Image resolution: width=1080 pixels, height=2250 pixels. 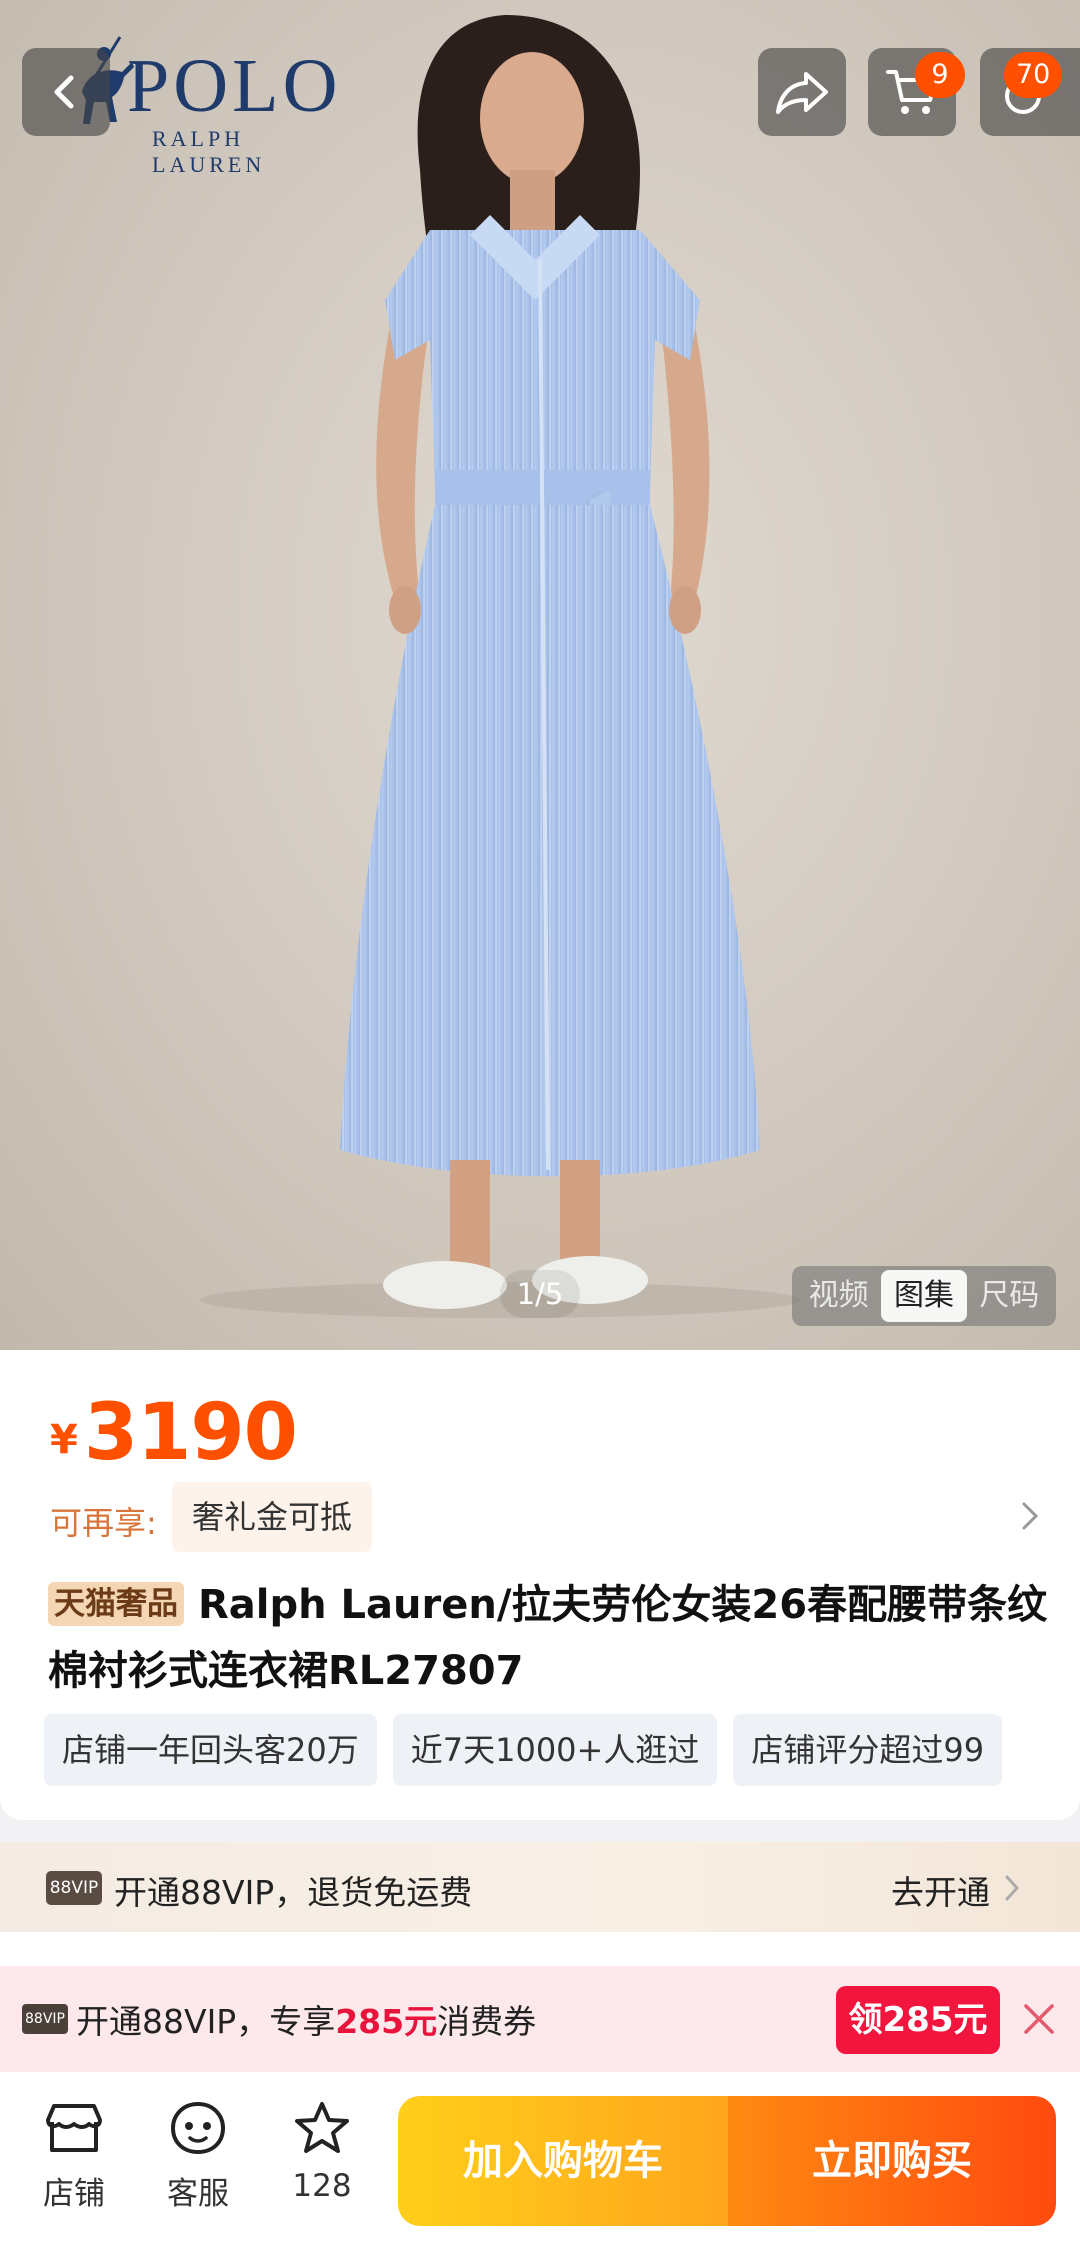 I want to click on favorite-count: 128, so click(x=322, y=2186).